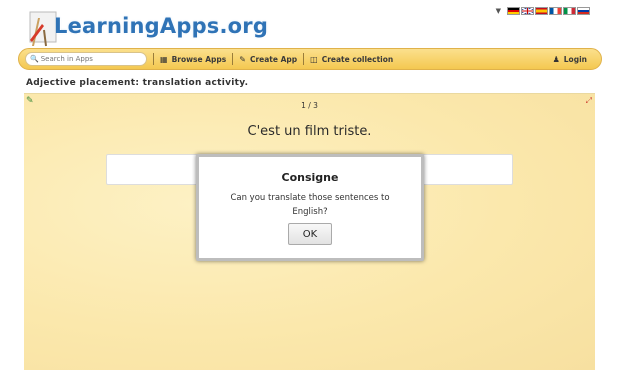 This screenshot has height=370, width=620. Describe the element at coordinates (161, 26) in the screenshot. I see `logo-text: LearningApps.org` at that location.